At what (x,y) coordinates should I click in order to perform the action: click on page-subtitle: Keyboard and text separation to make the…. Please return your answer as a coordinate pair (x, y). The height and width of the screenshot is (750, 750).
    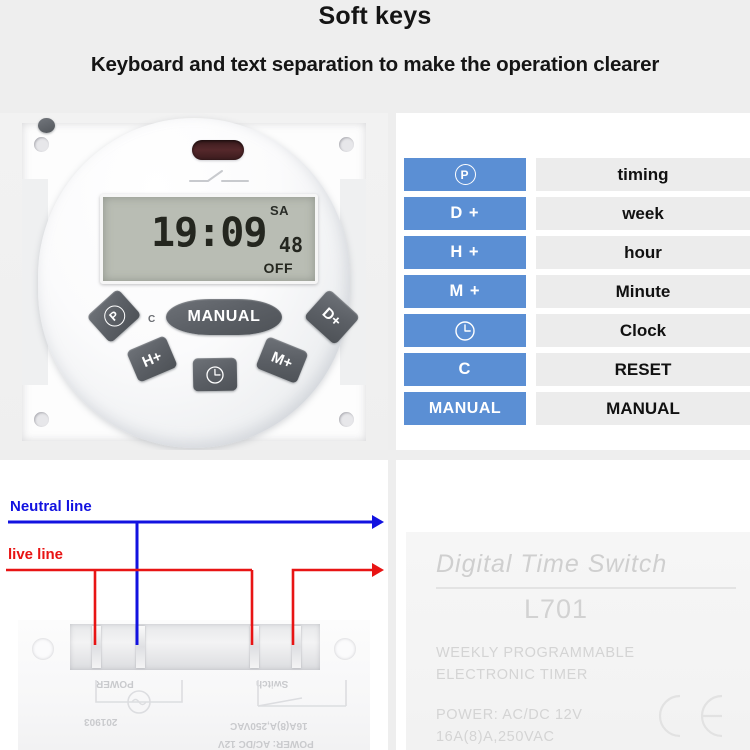
    Looking at the image, I should click on (375, 64).